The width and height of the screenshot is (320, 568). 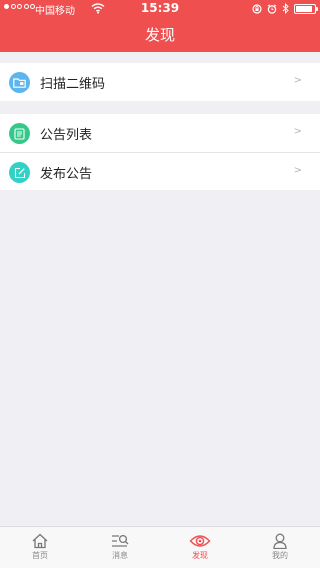 I want to click on tab-home: 首页, so click(x=40, y=547).